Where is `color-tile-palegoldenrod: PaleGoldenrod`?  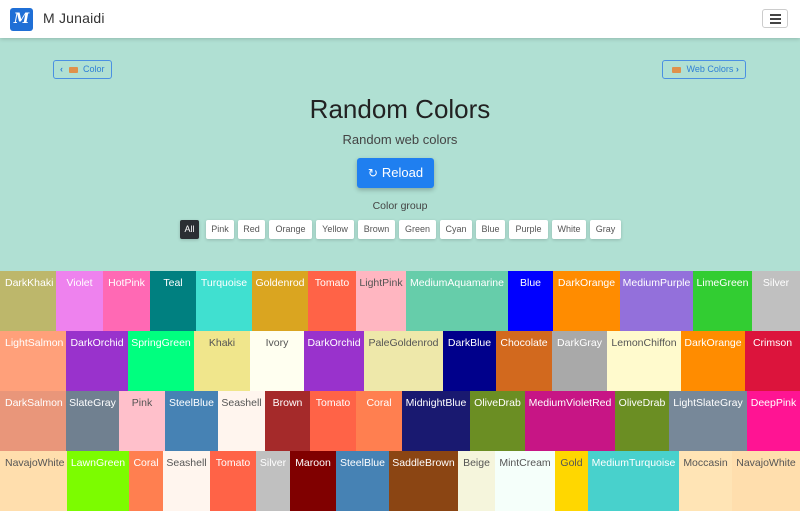
color-tile-palegoldenrod: PaleGoldenrod is located at coordinates (403, 361).